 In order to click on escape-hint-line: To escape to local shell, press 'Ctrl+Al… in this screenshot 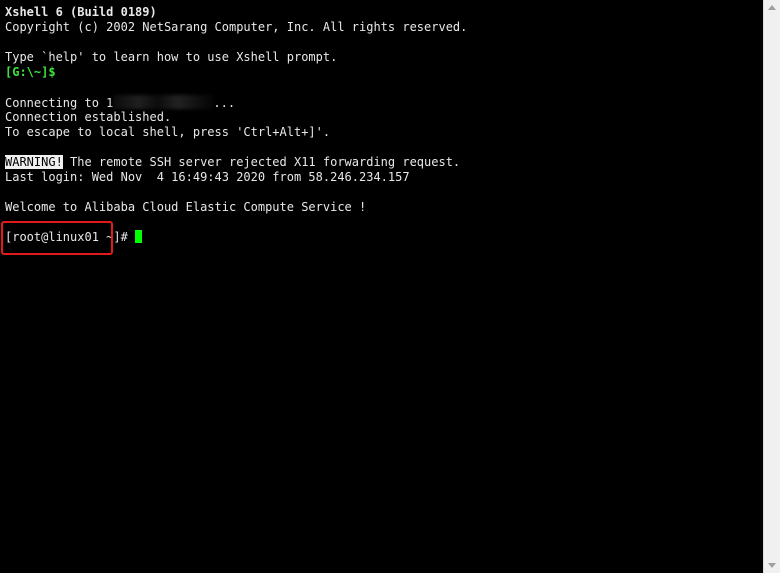, I will do `click(168, 132)`.